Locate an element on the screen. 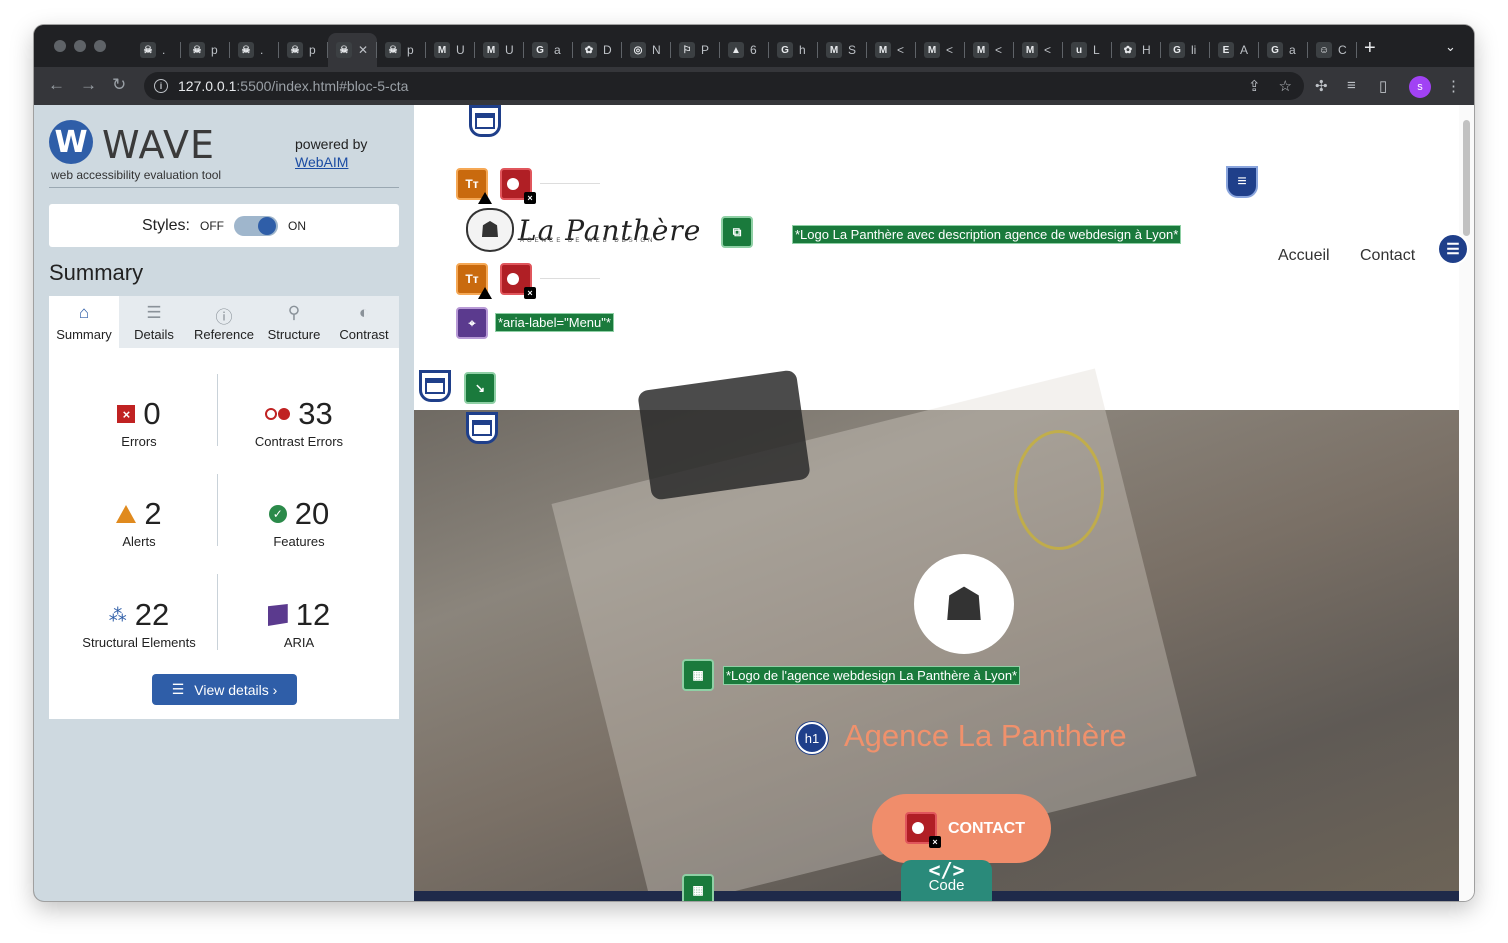 The width and height of the screenshot is (1508, 943). aria-stat: 12 ARIA is located at coordinates (299, 623).